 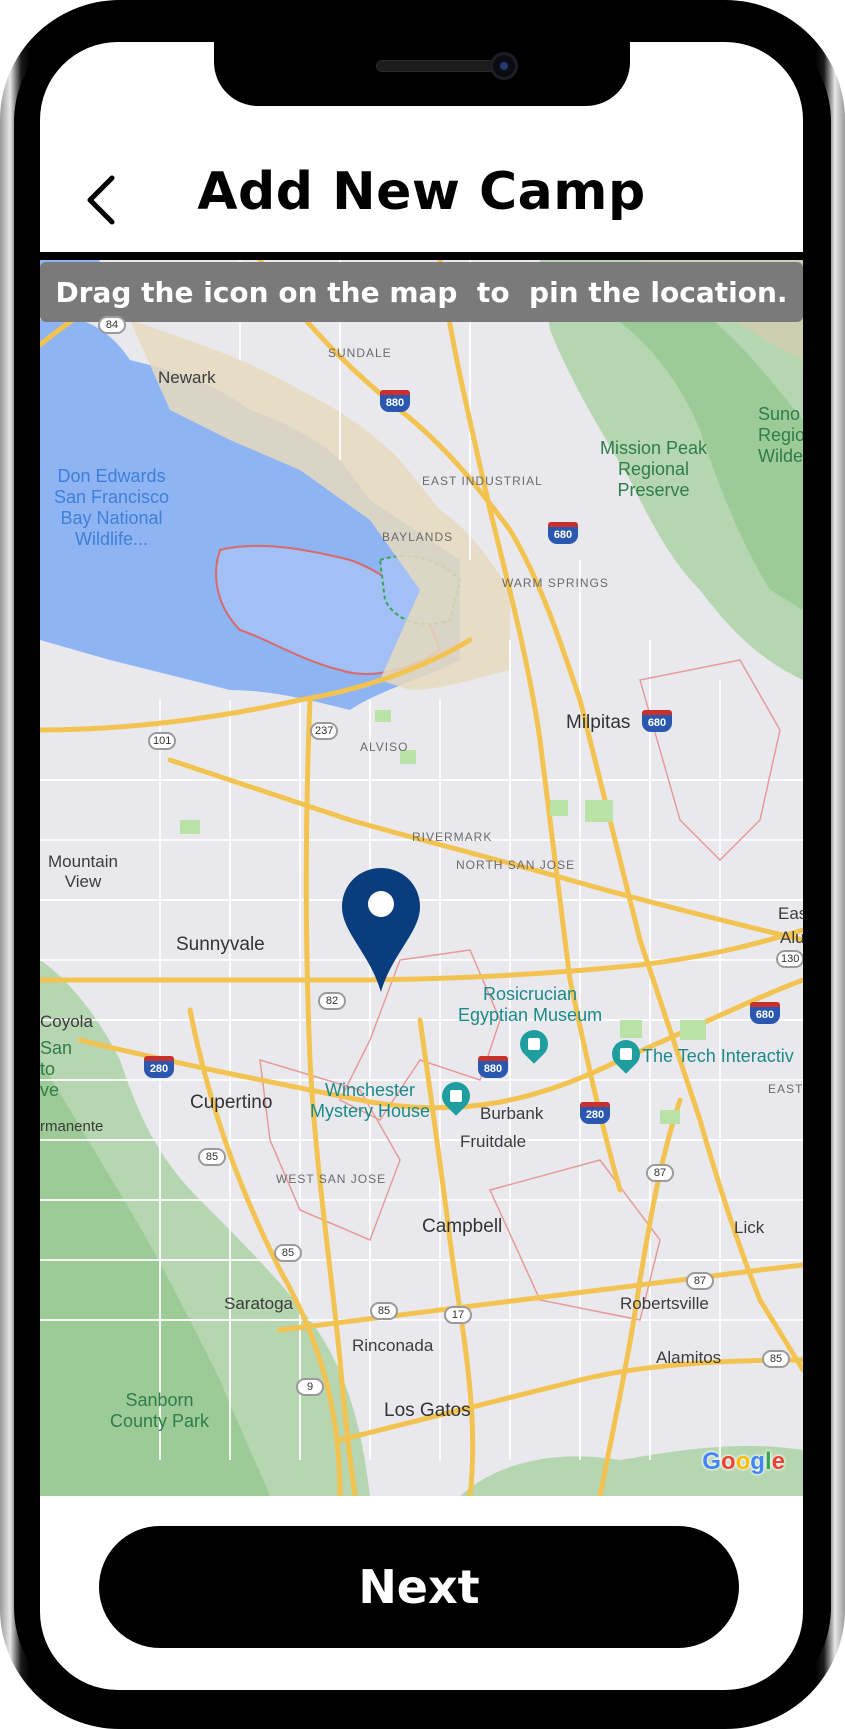 What do you see at coordinates (462, 1226) in the screenshot?
I see `map-label-campbell: Campbell` at bounding box center [462, 1226].